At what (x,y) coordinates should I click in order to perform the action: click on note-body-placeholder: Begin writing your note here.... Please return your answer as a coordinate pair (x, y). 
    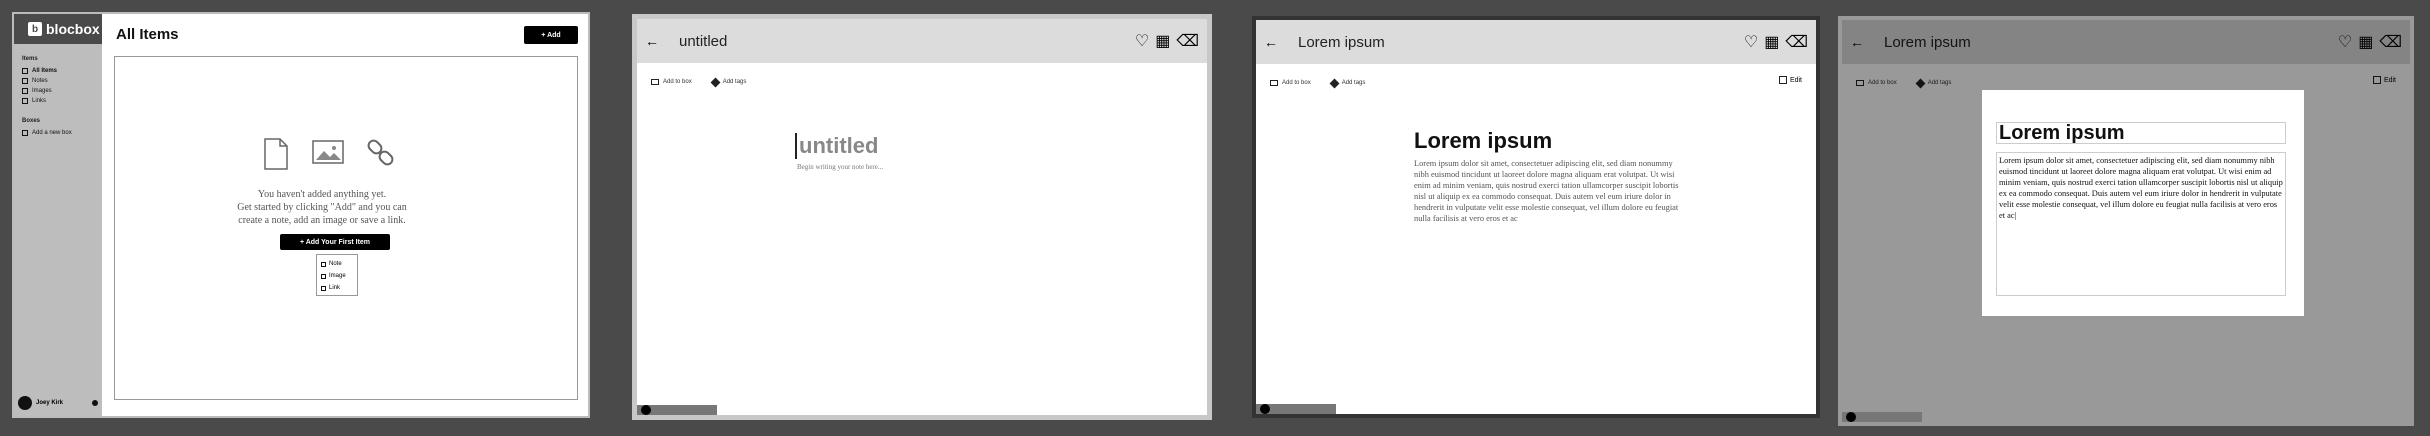
    Looking at the image, I should click on (840, 167).